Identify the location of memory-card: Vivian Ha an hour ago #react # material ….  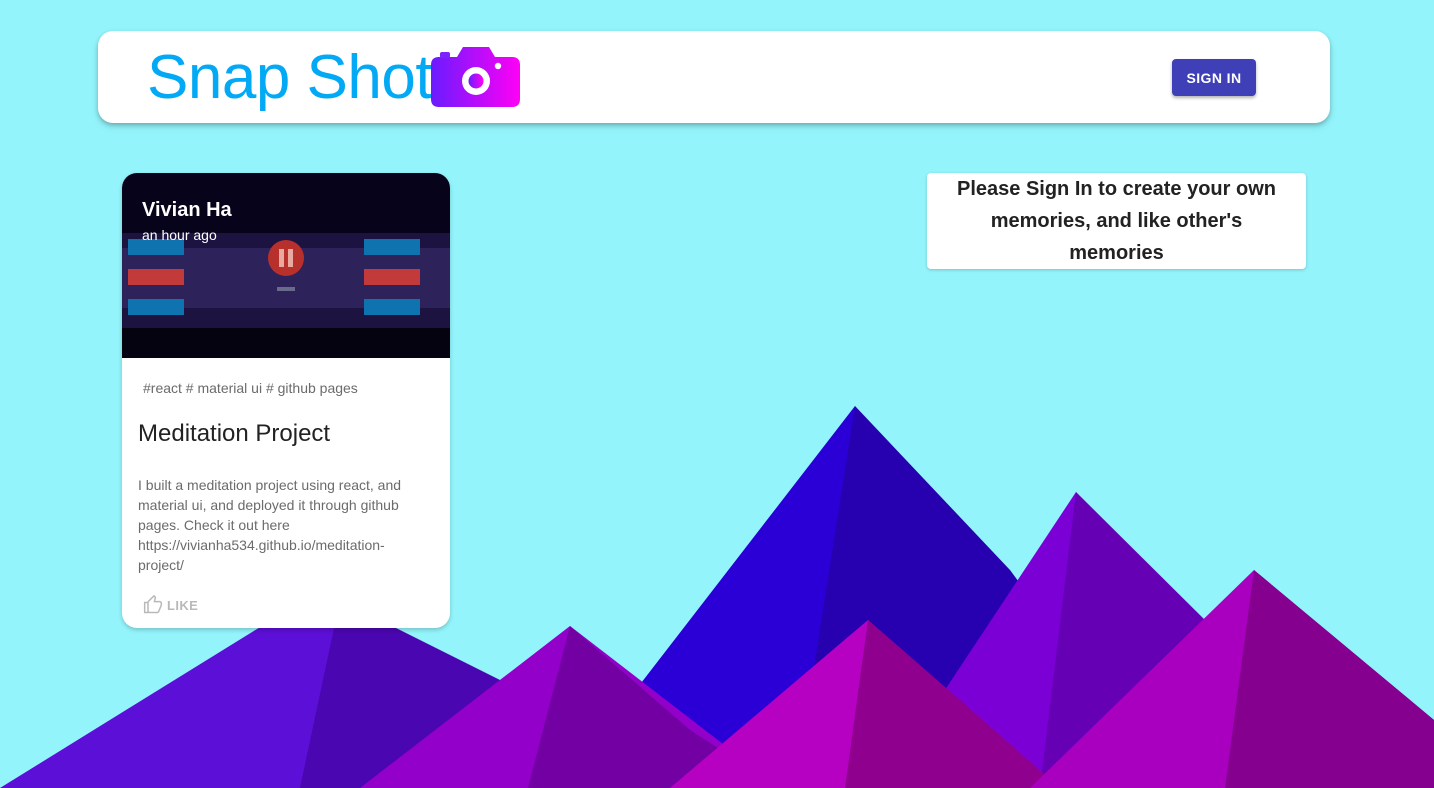
(286, 400).